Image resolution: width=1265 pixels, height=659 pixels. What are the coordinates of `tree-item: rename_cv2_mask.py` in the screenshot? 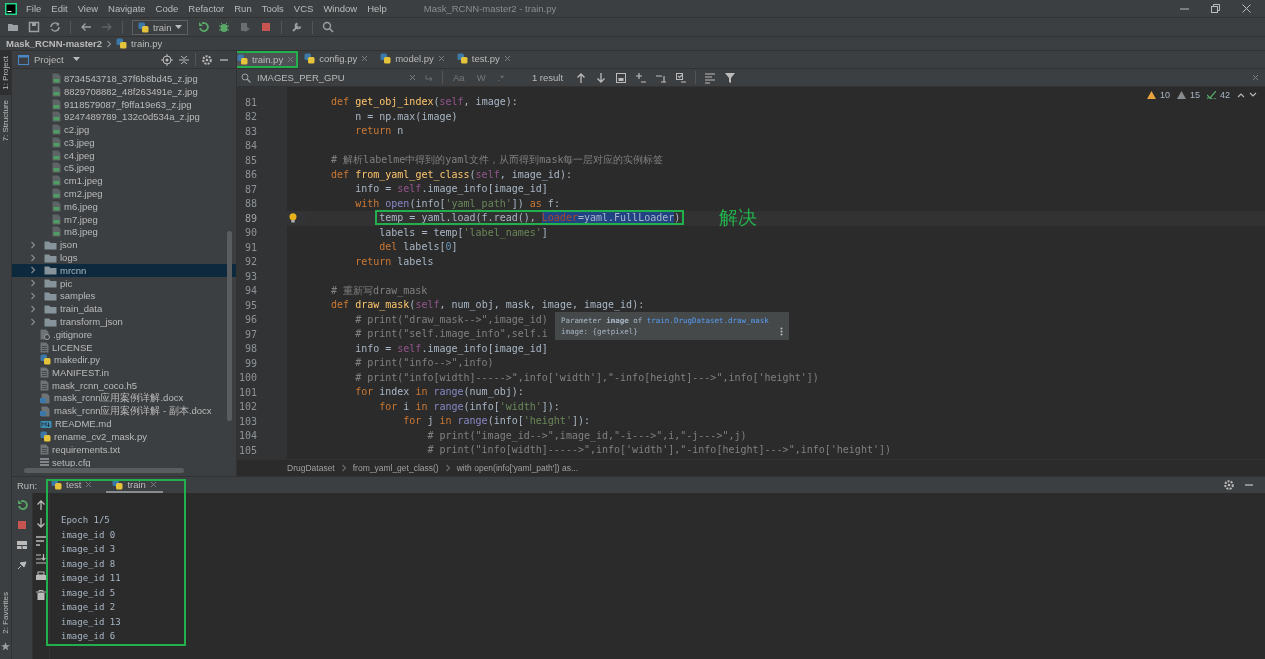 It's located at (124, 437).